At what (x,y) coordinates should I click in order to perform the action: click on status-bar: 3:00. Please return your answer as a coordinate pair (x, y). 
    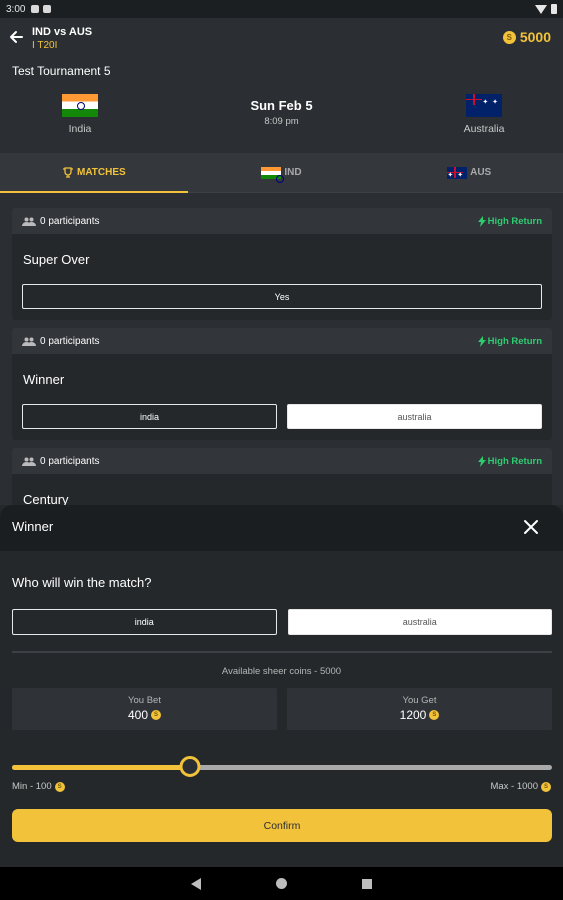
    Looking at the image, I should click on (281, 9).